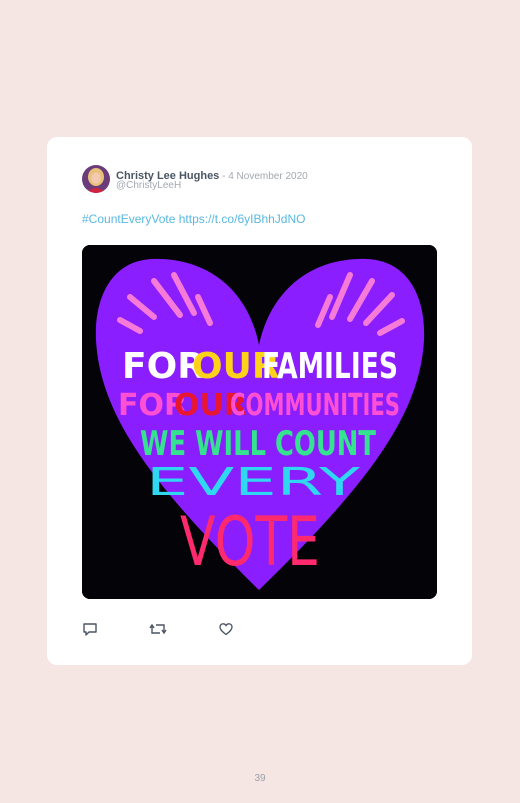  I want to click on reply-icon, so click(90, 629).